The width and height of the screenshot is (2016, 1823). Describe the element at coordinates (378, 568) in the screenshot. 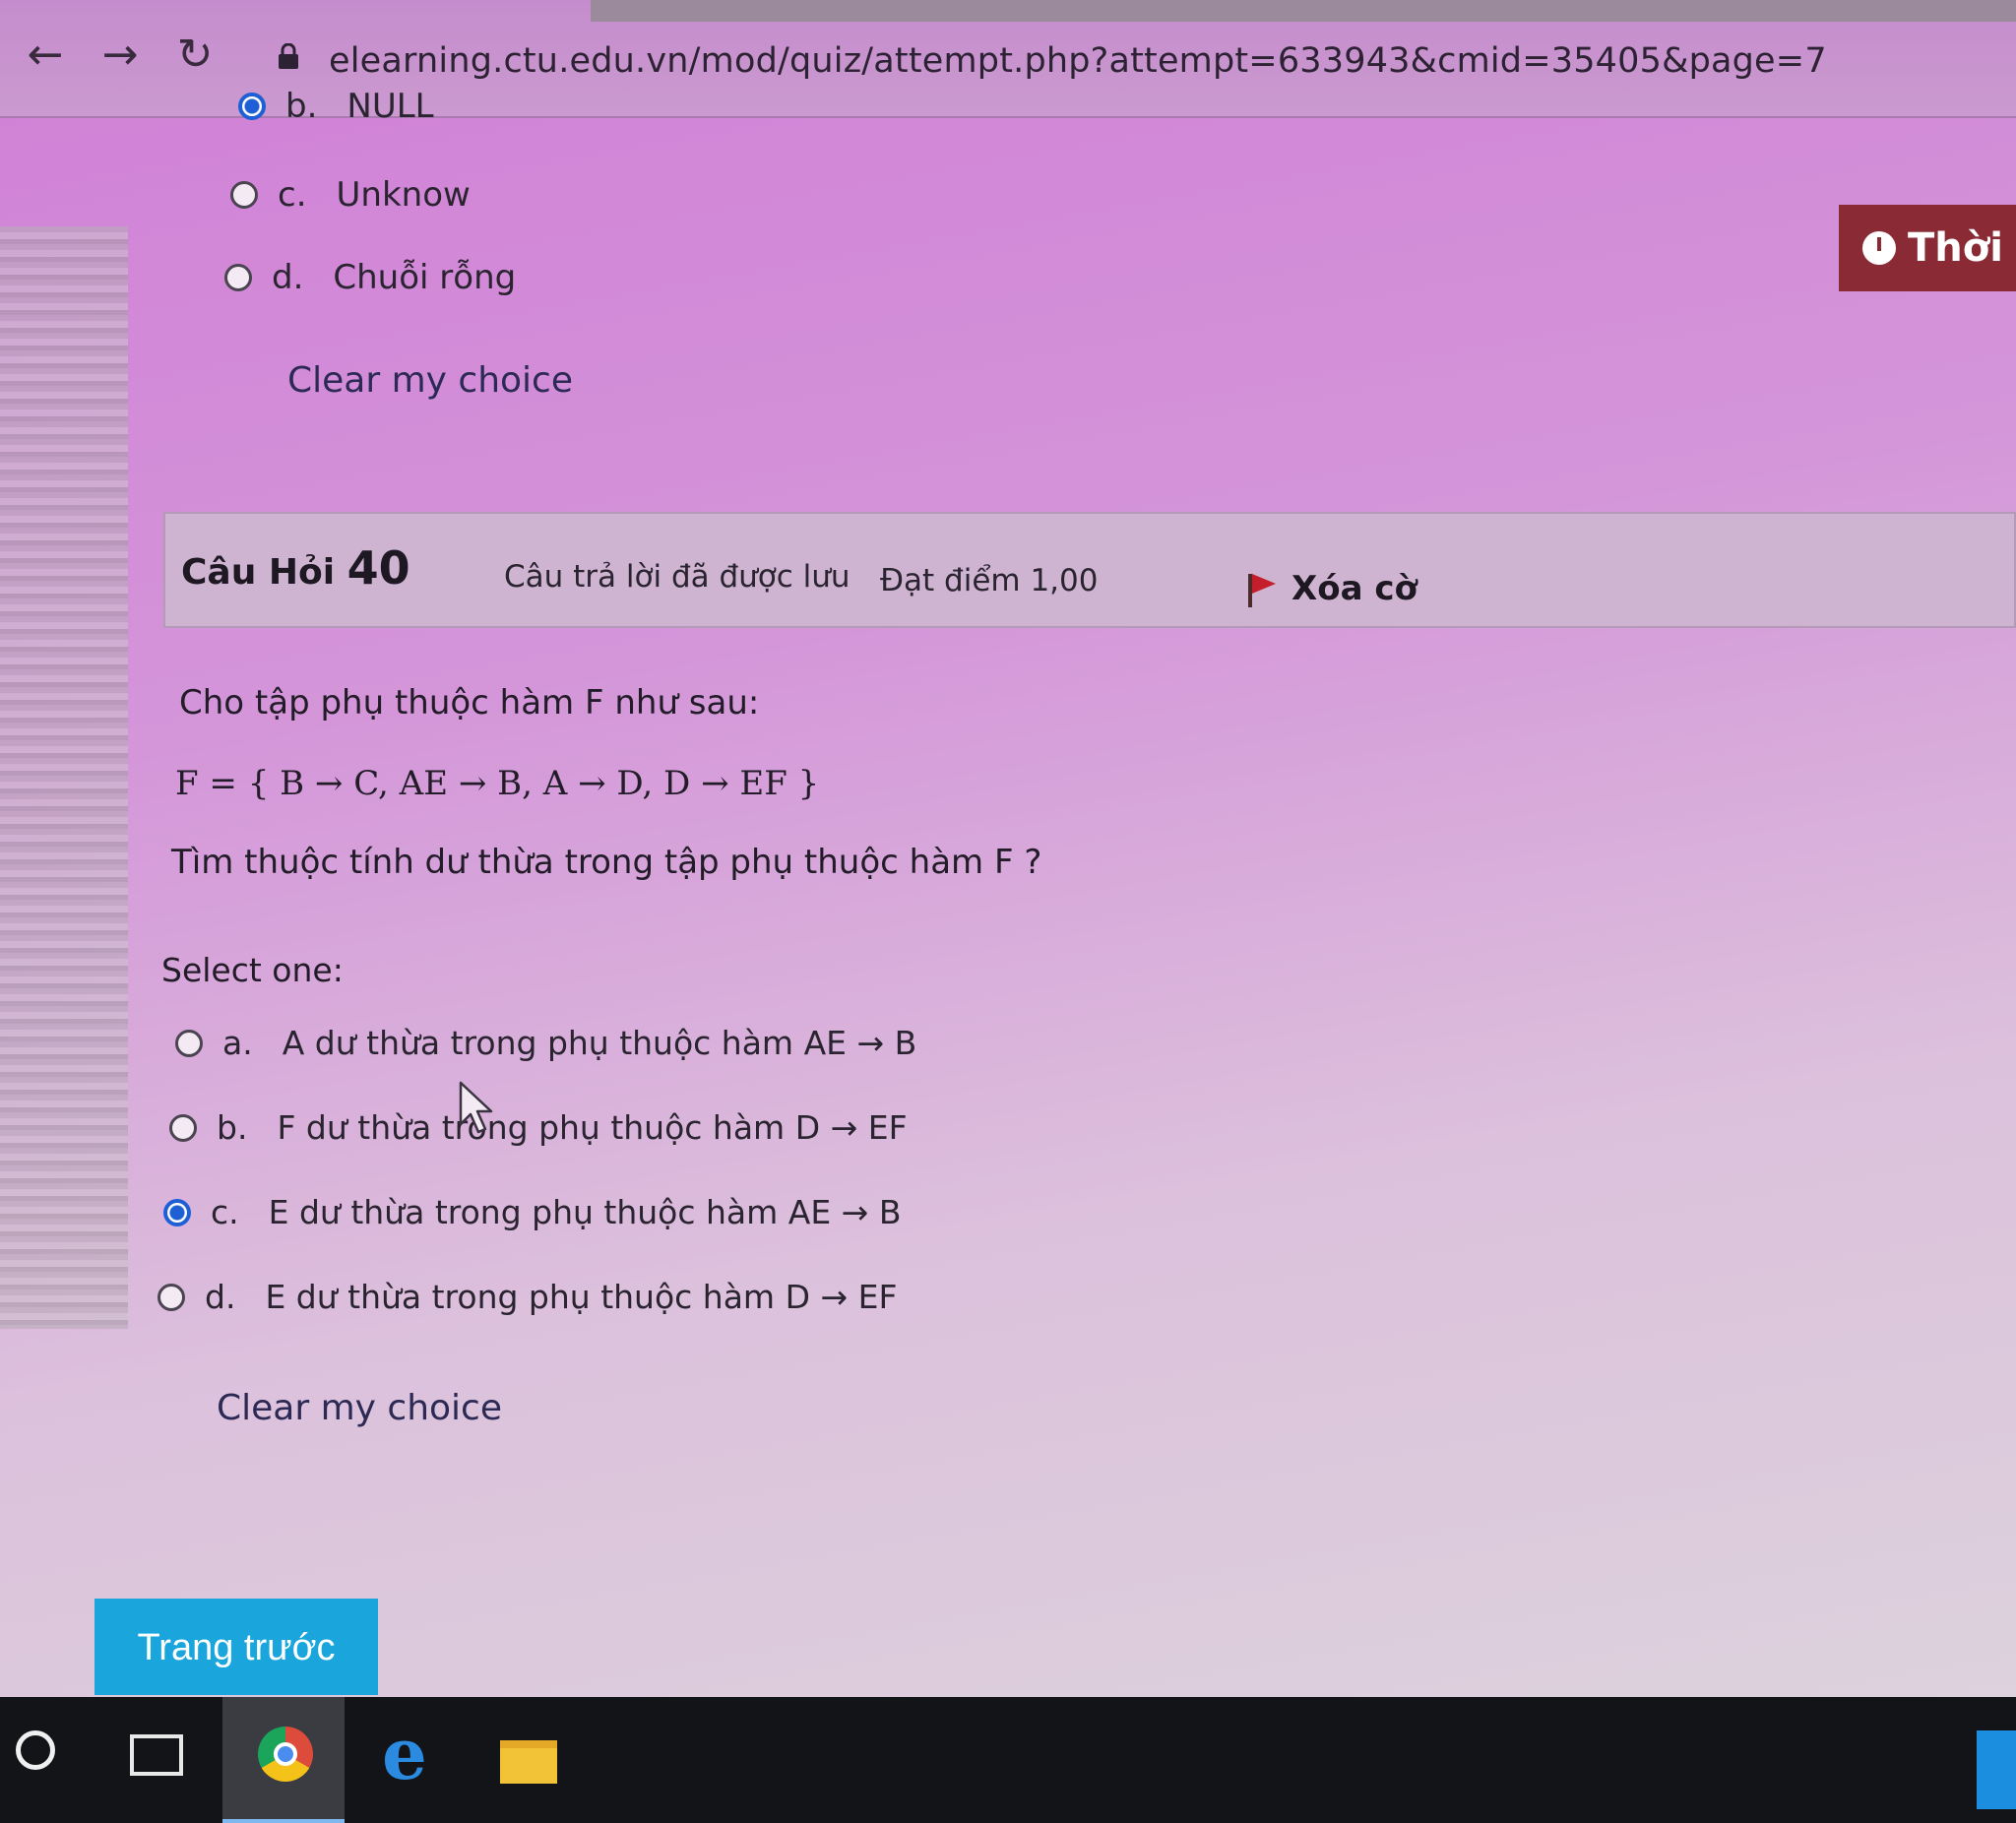

I see `question-number: 40` at that location.